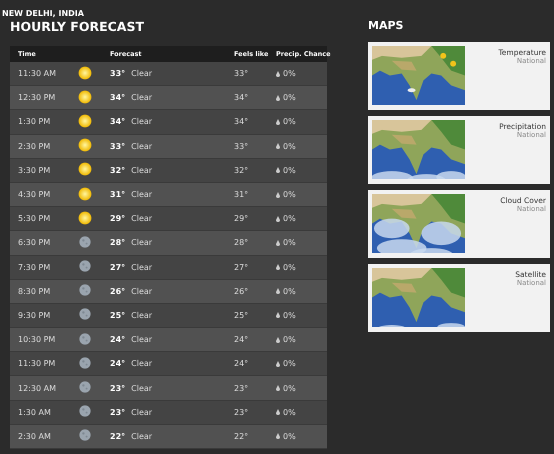 This screenshot has height=454, width=554. Describe the element at coordinates (242, 195) in the screenshot. I see `feels-like-cell-text: 31°` at that location.